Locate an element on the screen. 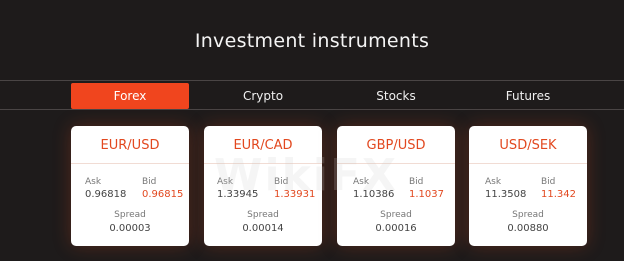 This screenshot has height=261, width=624. ask-value: 11.3508 is located at coordinates (506, 194).